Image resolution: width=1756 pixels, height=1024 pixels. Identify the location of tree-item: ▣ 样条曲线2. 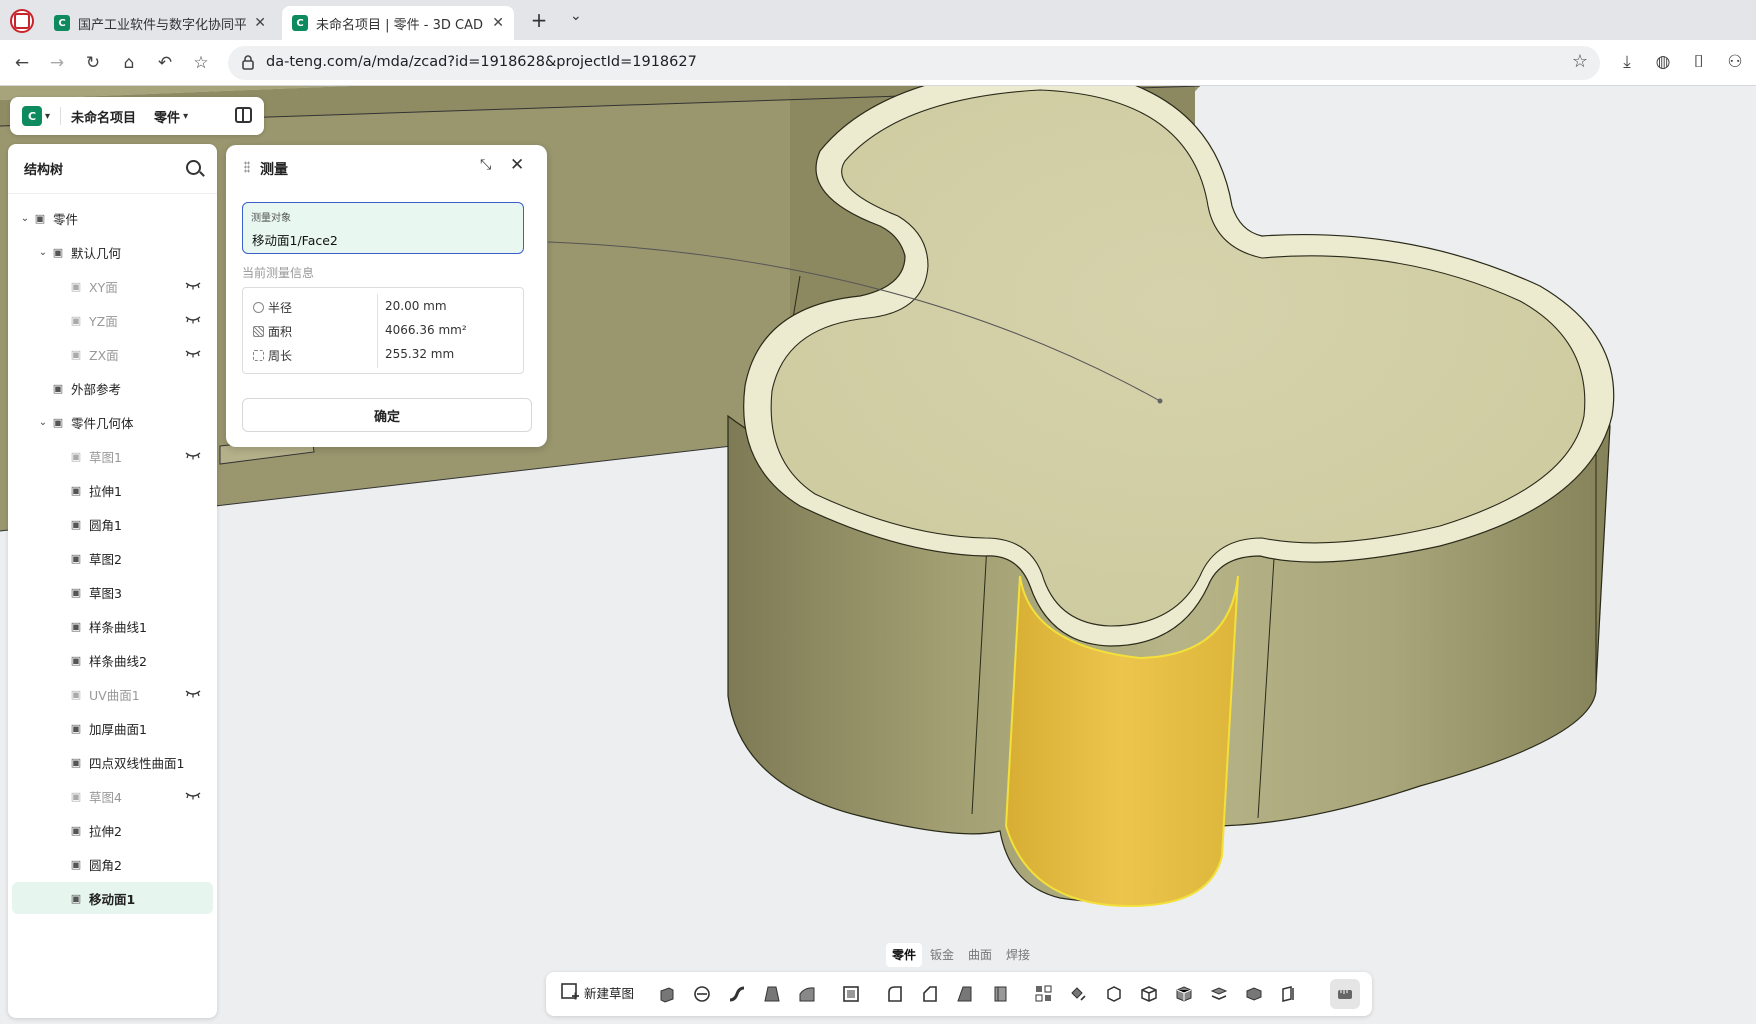
(112, 660).